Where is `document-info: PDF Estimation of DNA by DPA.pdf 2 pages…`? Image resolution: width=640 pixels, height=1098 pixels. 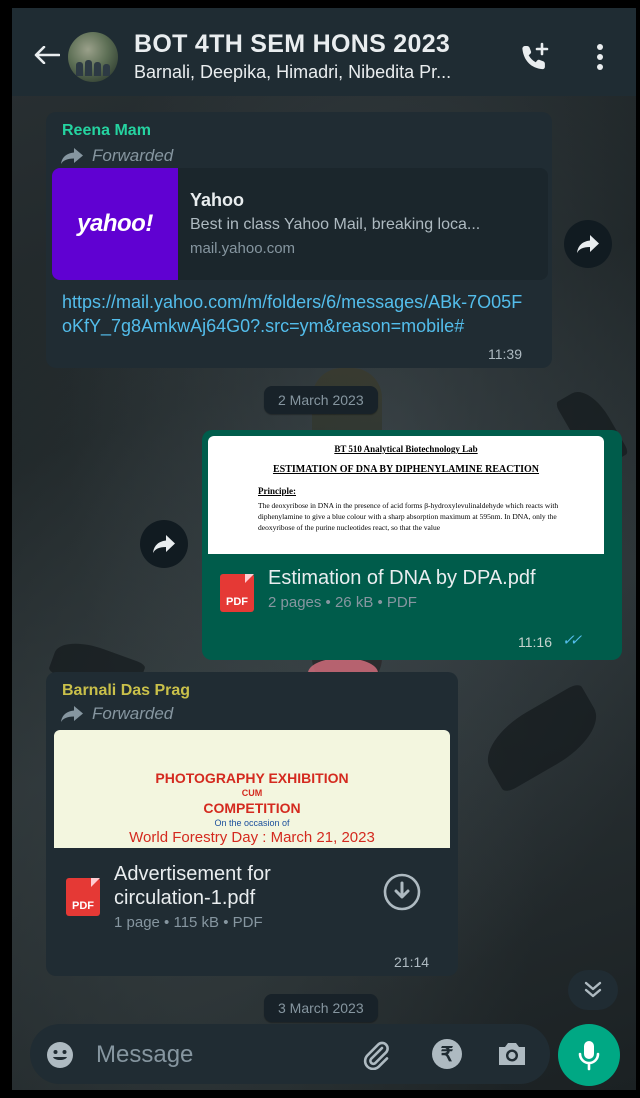 document-info: PDF Estimation of DNA by DPA.pdf 2 pages… is located at coordinates (415, 588).